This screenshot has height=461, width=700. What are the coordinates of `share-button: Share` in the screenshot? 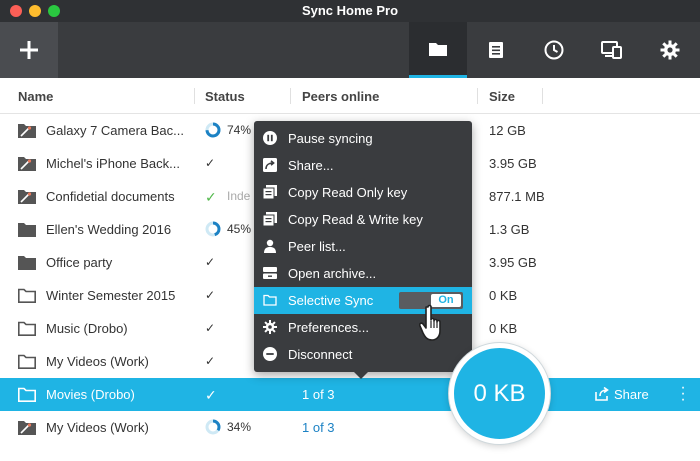 It's located at (631, 394).